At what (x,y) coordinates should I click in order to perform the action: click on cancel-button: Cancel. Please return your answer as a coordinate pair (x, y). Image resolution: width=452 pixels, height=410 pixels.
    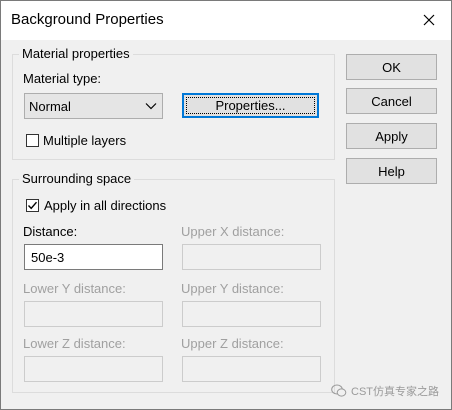
    Looking at the image, I should click on (391, 101).